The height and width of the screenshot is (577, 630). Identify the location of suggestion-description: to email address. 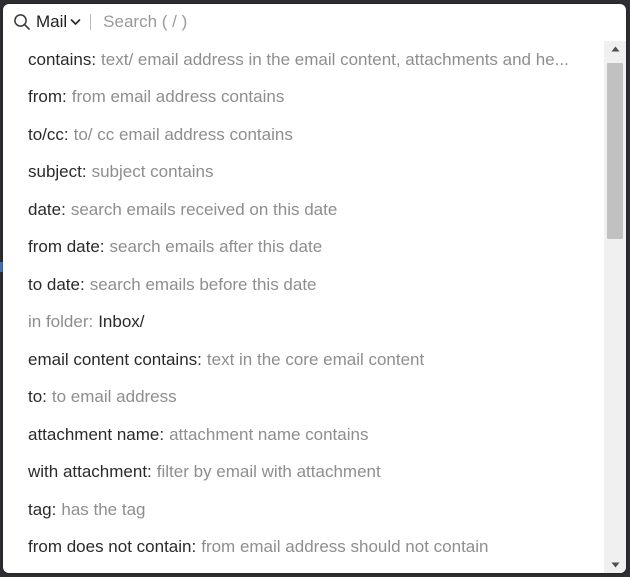
(114, 397).